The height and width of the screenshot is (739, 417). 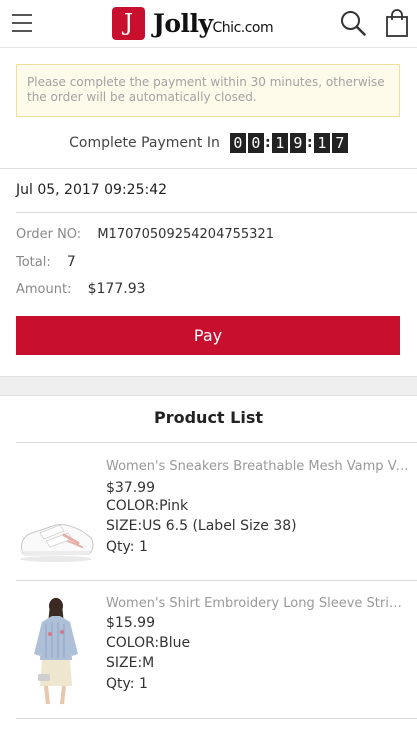 I want to click on order-total-value: 7, so click(x=71, y=262).